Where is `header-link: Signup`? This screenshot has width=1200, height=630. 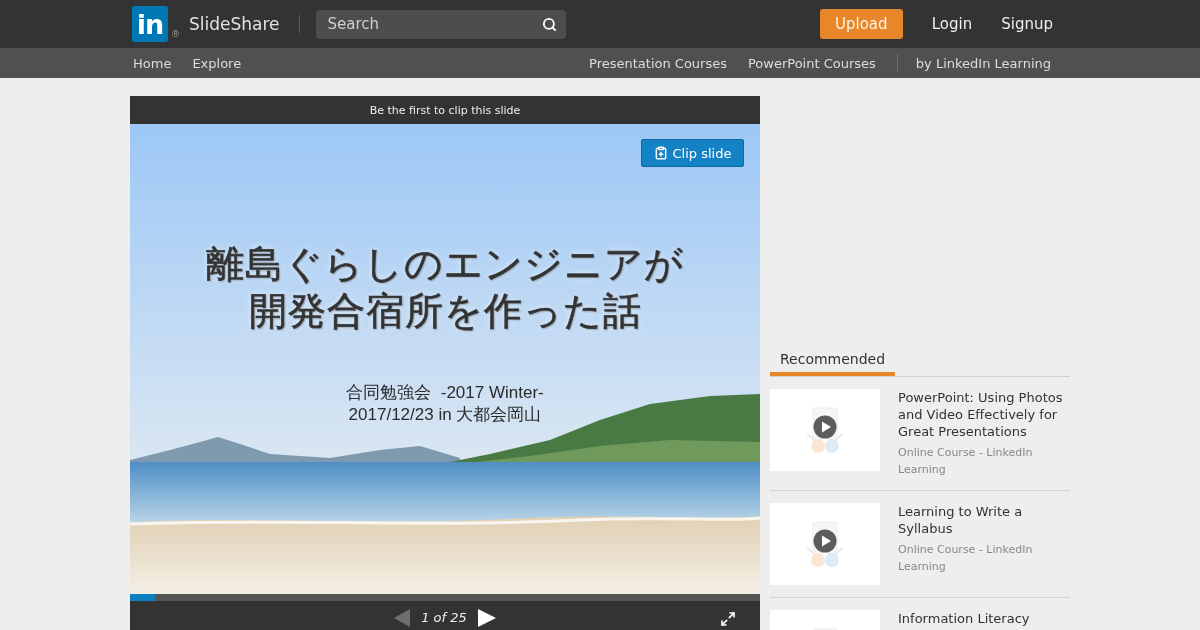 header-link: Signup is located at coordinates (1027, 24).